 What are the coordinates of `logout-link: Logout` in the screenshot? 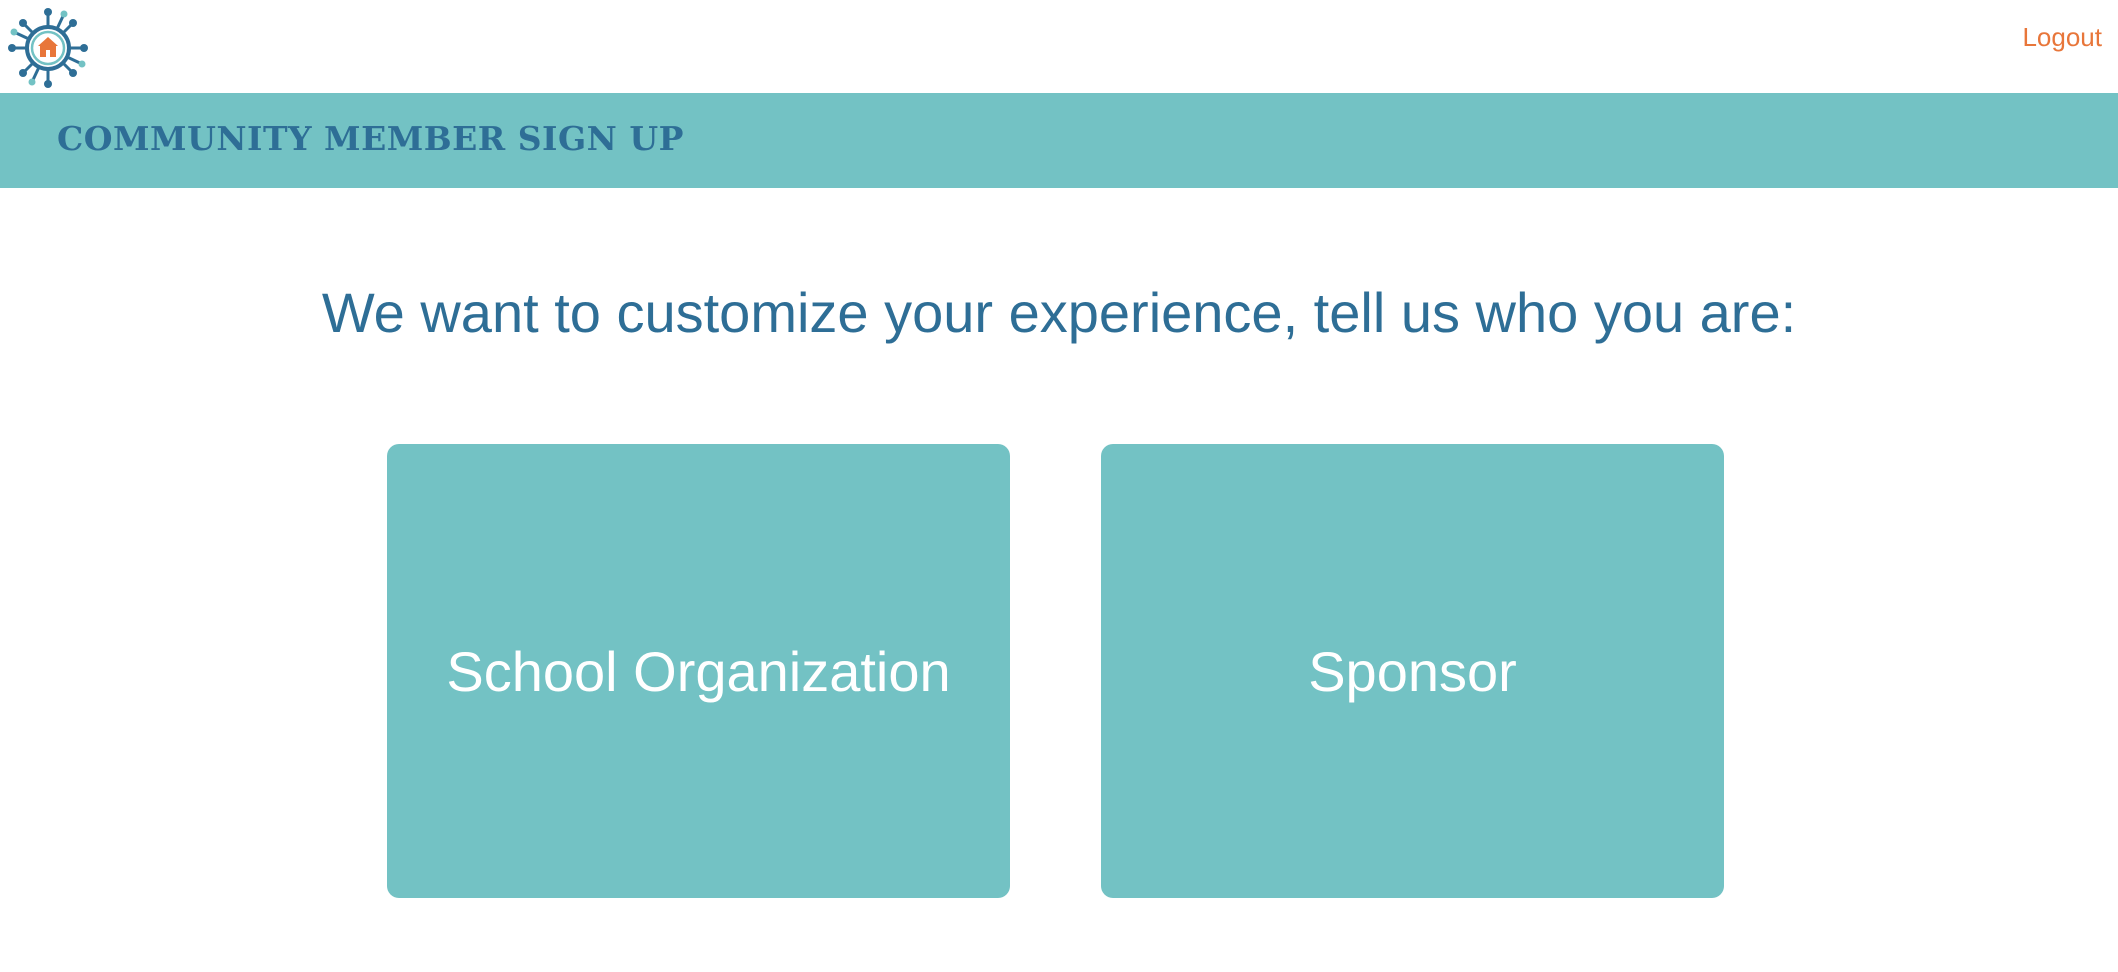 It's located at (2062, 37).